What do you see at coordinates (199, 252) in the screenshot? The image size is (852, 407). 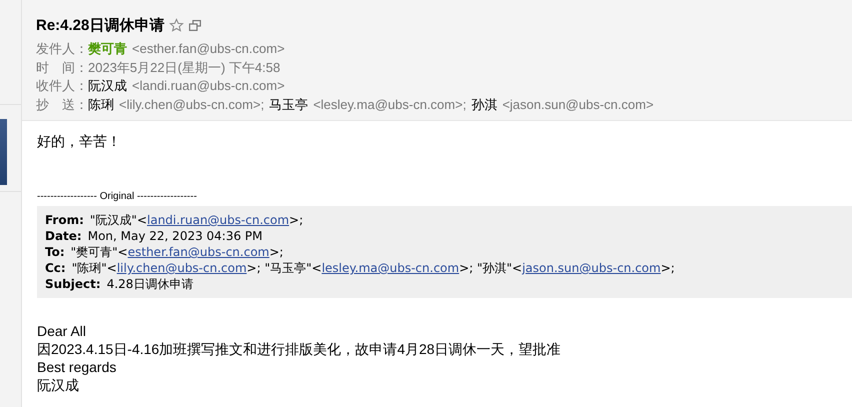 I see `email-link: esther.fan@ubs-cn.com` at bounding box center [199, 252].